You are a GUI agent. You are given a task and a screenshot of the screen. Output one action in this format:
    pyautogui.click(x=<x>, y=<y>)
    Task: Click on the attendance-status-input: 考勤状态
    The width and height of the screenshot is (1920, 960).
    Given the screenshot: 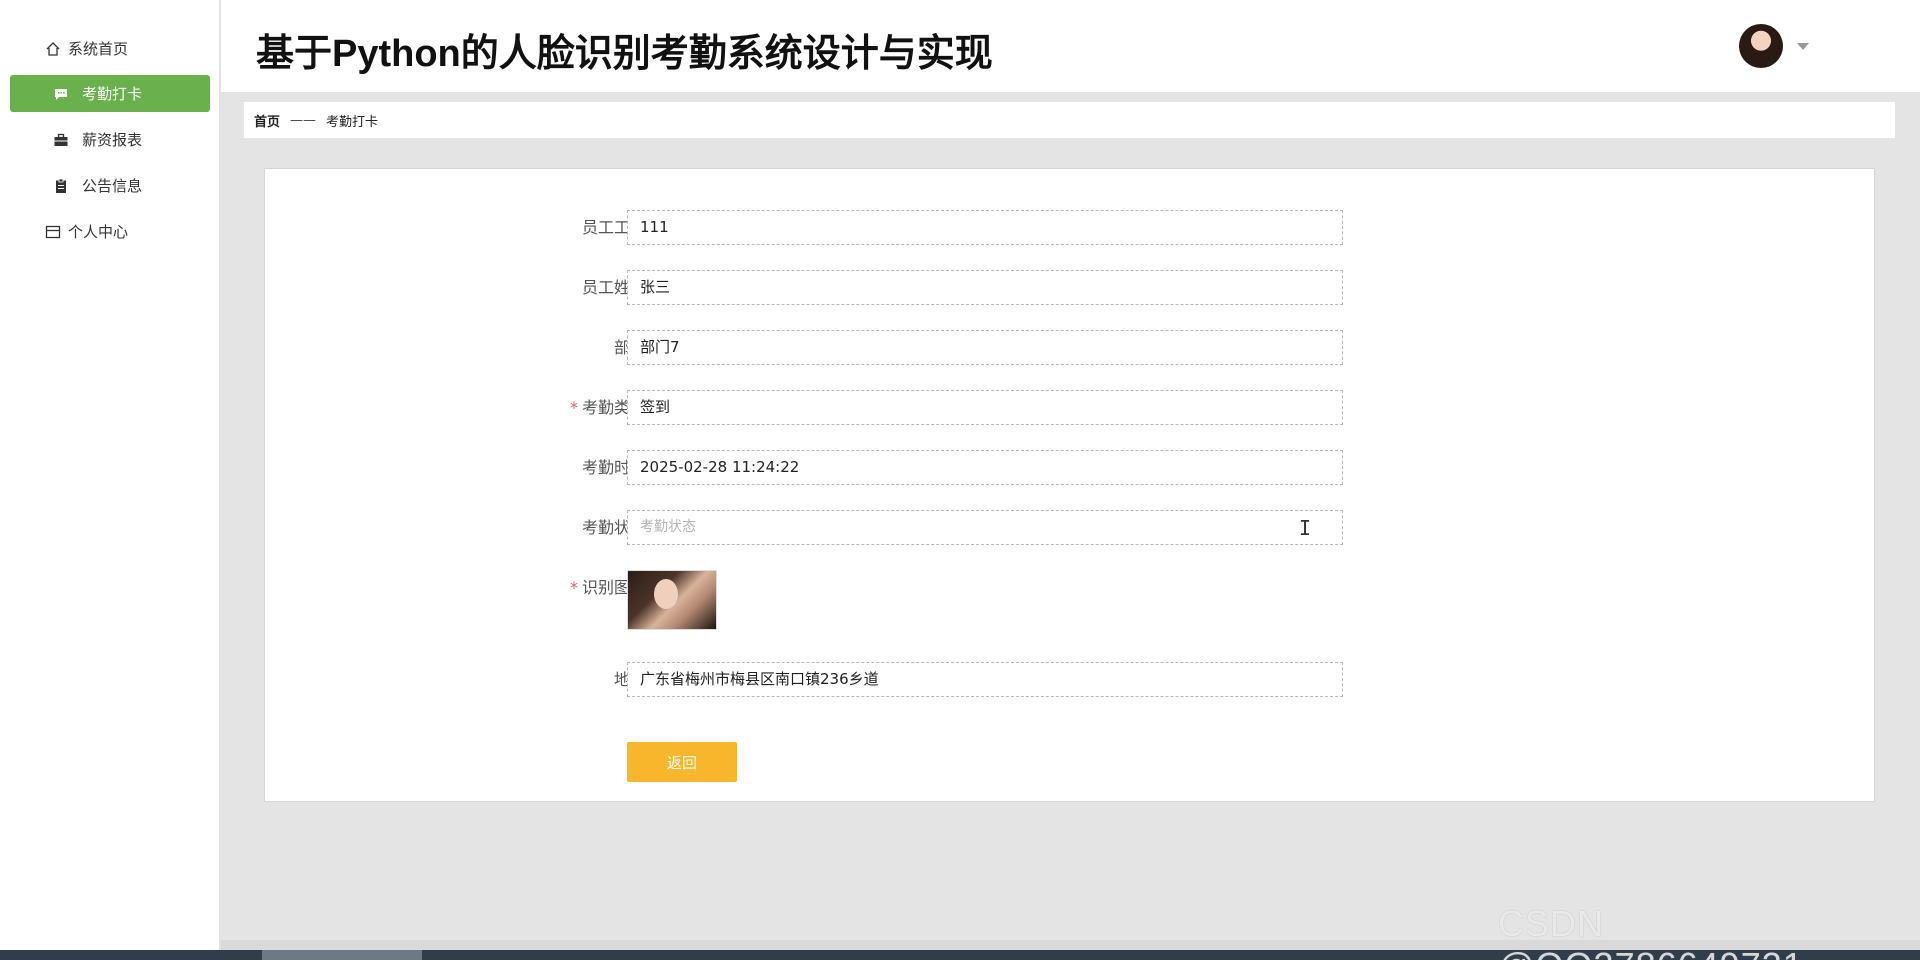 What is the action you would take?
    pyautogui.click(x=985, y=527)
    